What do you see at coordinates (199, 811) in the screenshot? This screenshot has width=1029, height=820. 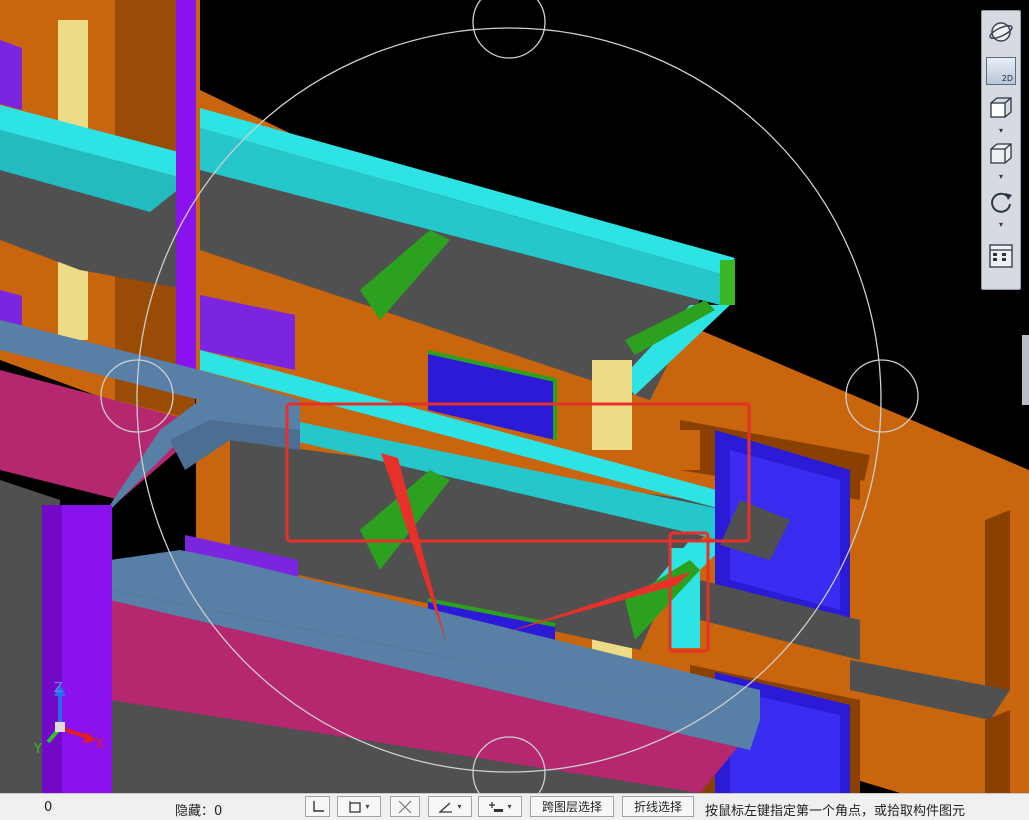 I see `status-hidden-count: 隐藏：0` at bounding box center [199, 811].